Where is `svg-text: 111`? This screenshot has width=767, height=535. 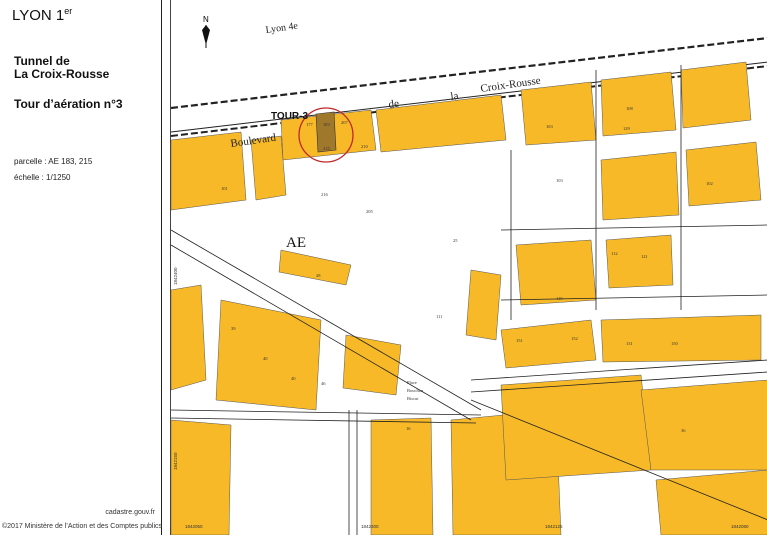
svg-text: 111 is located at coordinates (439, 316).